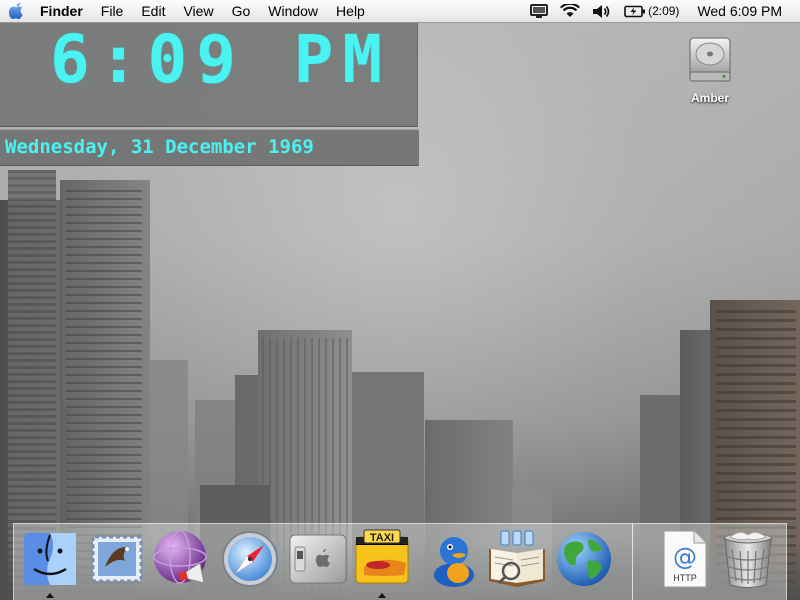  I want to click on dock-separator, so click(632, 561).